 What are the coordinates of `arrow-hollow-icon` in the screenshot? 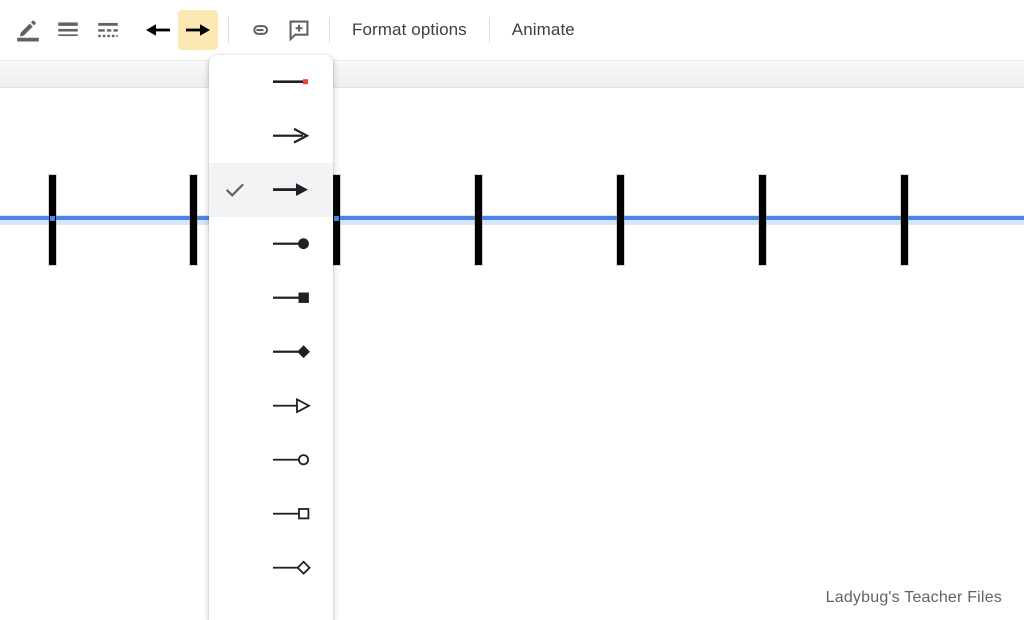 It's located at (292, 405).